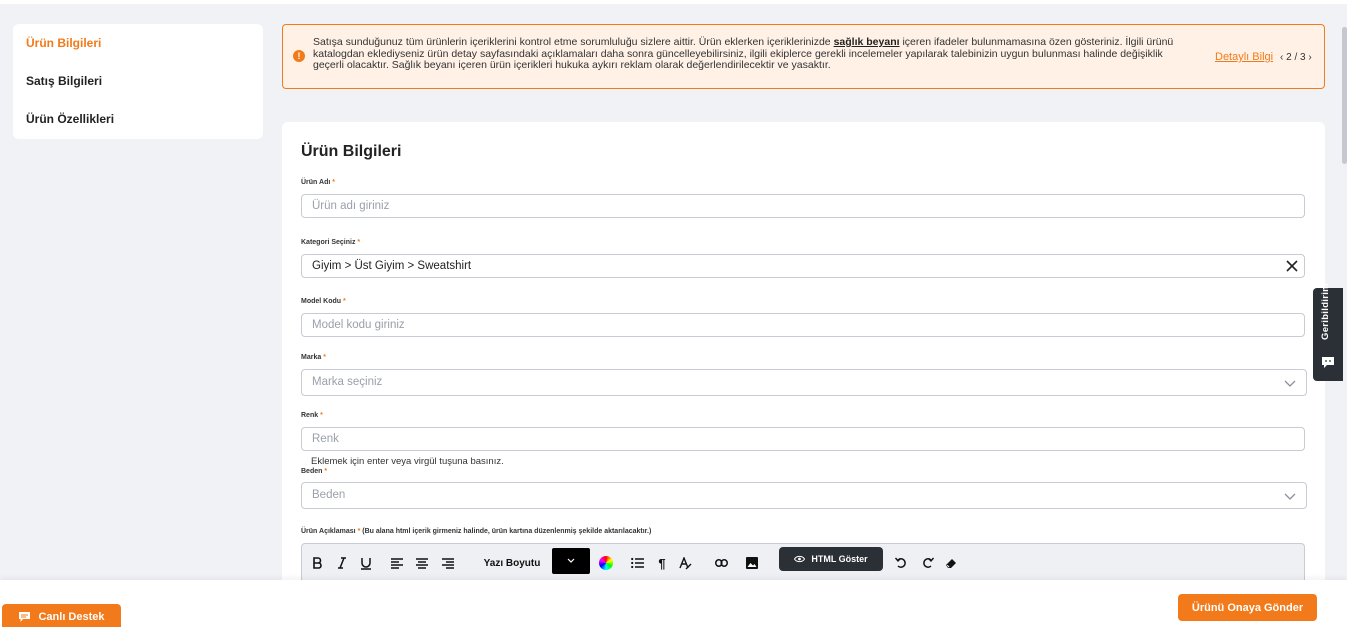  I want to click on submit-for-approval-button: Ürünü Onaya Gönder, so click(1247, 607).